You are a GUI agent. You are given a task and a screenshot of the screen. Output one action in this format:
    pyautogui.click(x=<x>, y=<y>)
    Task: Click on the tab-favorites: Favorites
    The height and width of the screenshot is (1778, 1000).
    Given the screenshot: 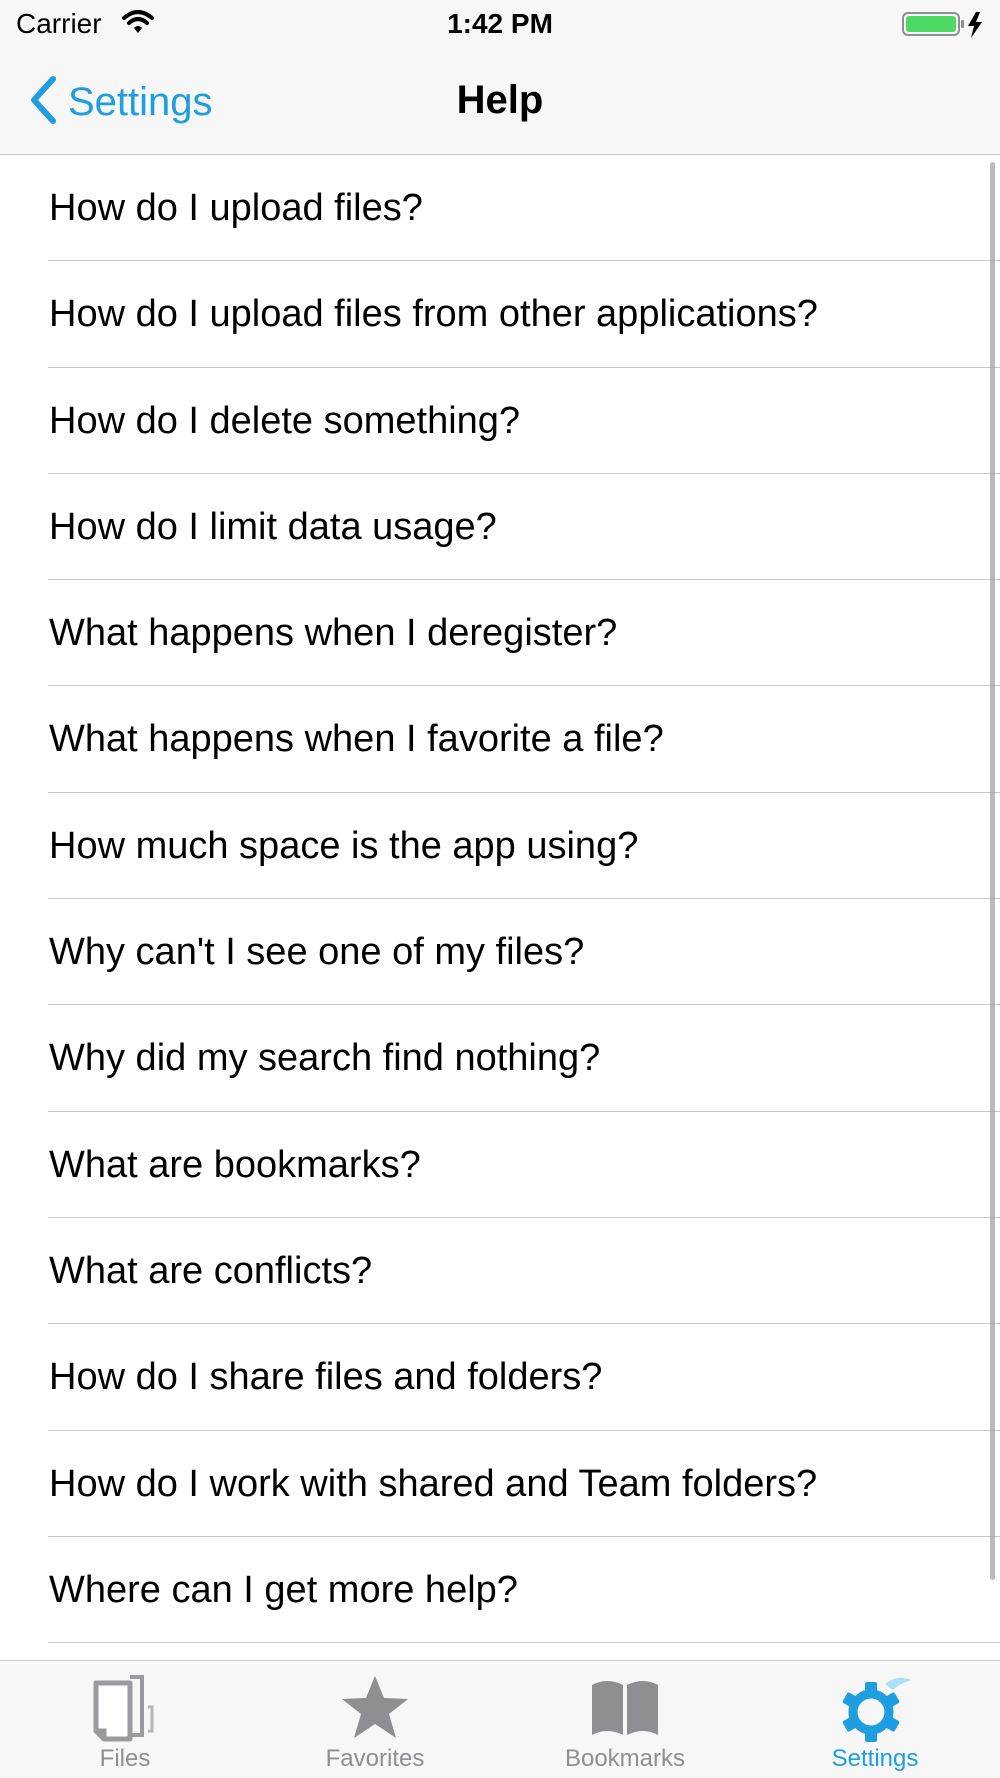 What is the action you would take?
    pyautogui.click(x=375, y=1719)
    